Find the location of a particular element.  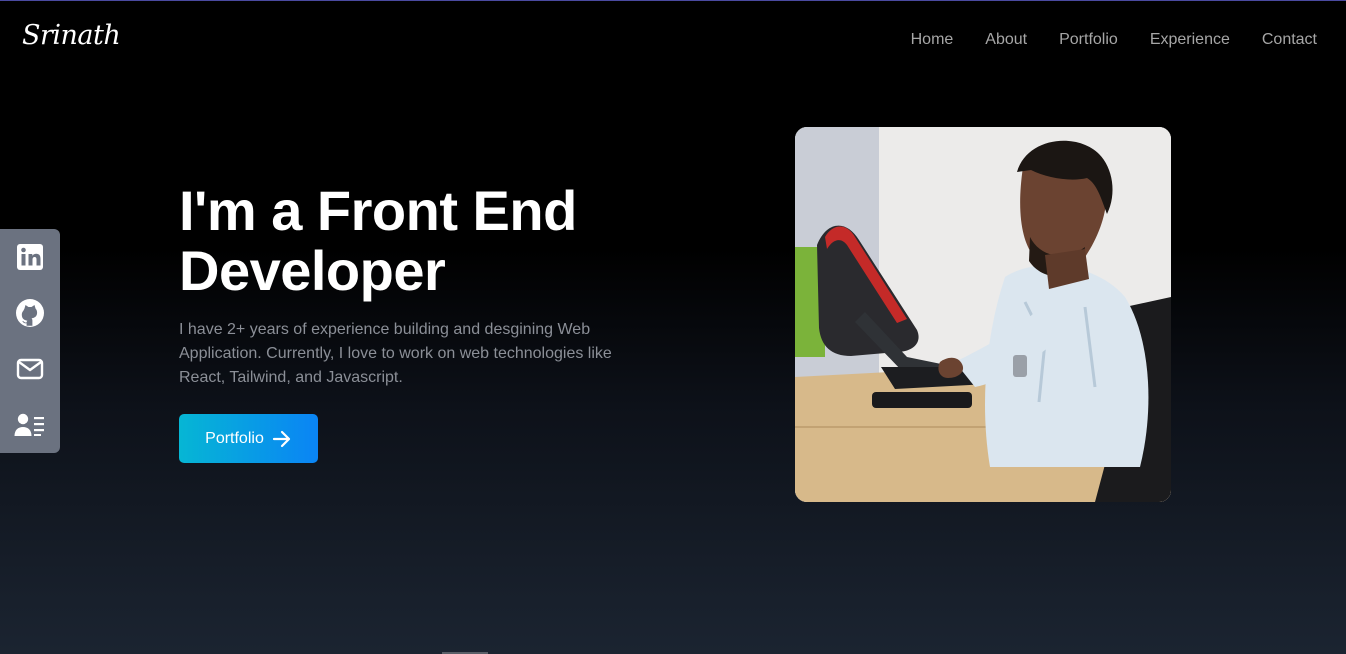

portfolio-button-label: Portfolio is located at coordinates (234, 438).